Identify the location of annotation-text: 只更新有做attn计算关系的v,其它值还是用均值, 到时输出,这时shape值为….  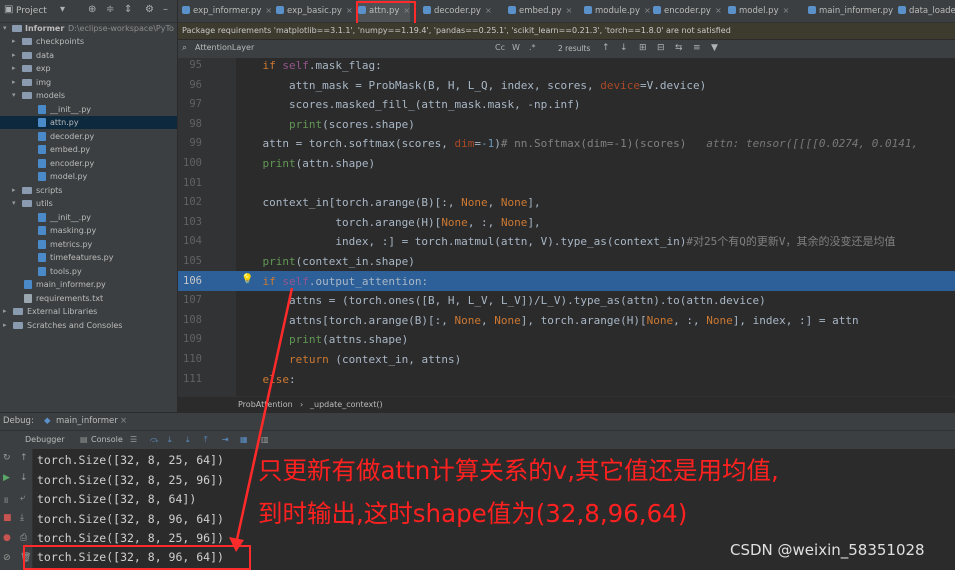
(606, 492).